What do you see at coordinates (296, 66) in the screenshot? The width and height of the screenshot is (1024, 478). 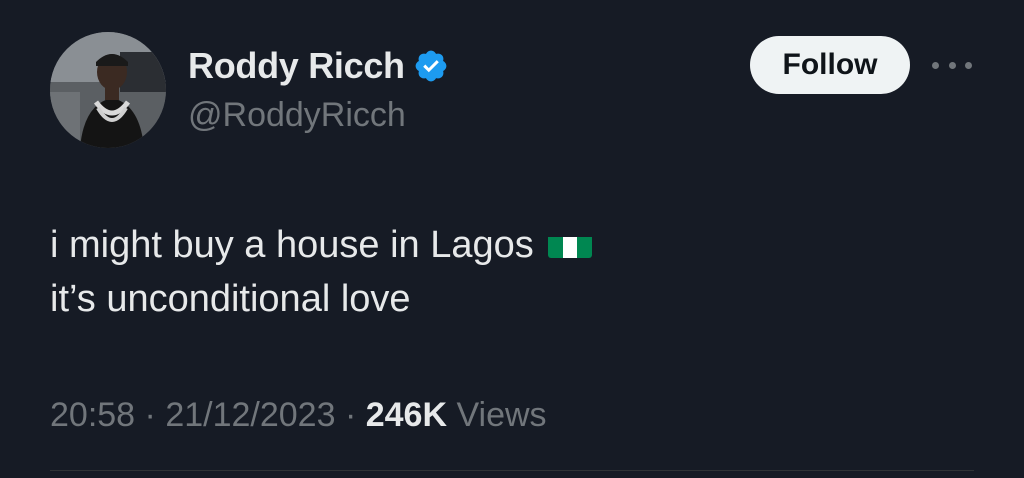 I see `author-display-name: Roddy Ricch` at bounding box center [296, 66].